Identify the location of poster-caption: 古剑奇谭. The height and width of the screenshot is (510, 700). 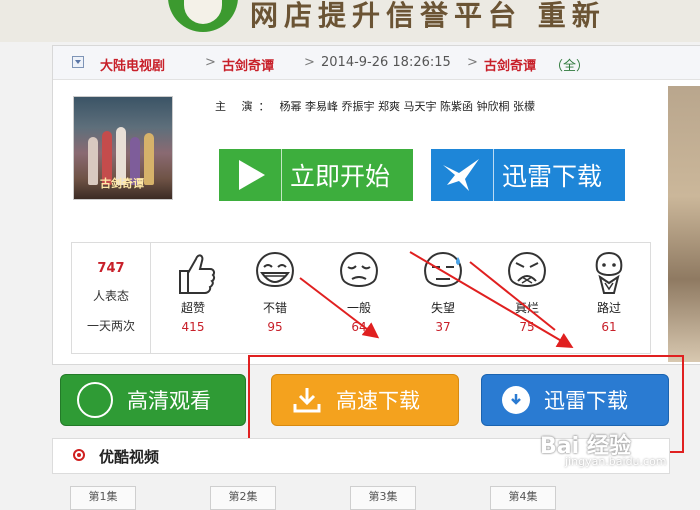
(122, 183).